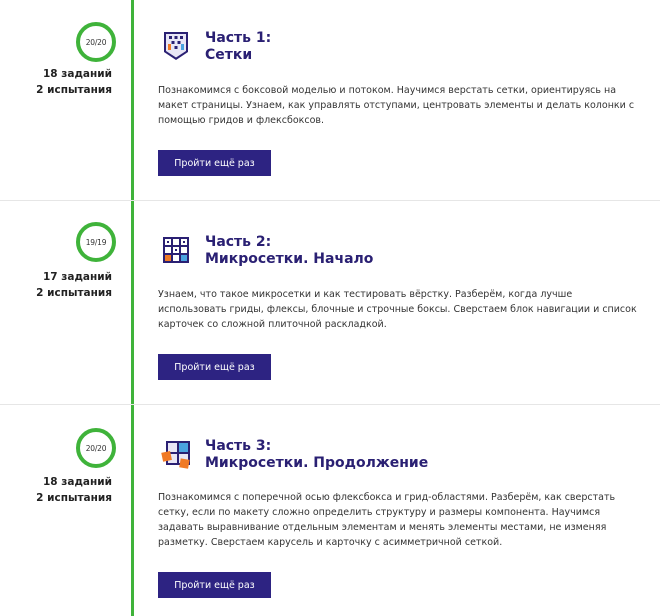 The image size is (660, 616). I want to click on chapter-title: Часть 3: Микросетки. Продолжение, so click(316, 455).